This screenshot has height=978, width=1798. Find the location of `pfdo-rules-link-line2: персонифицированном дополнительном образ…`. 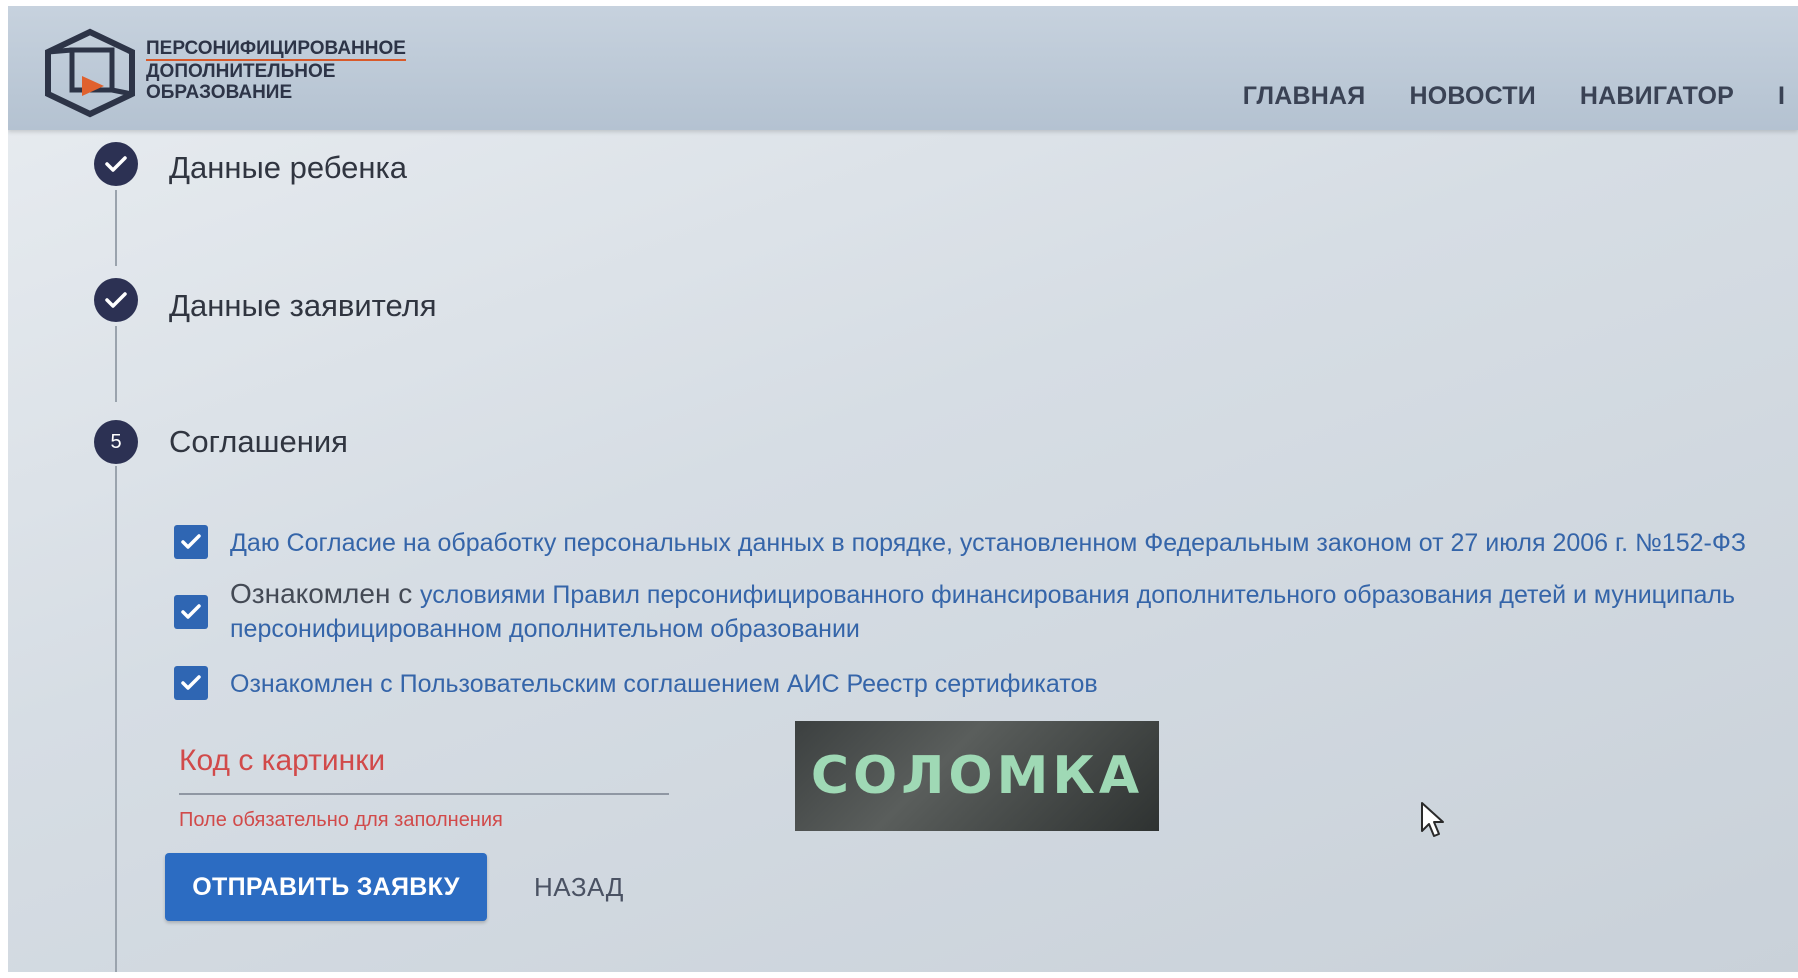

pfdo-rules-link-line2: персонифицированном дополнительном образ… is located at coordinates (982, 629).